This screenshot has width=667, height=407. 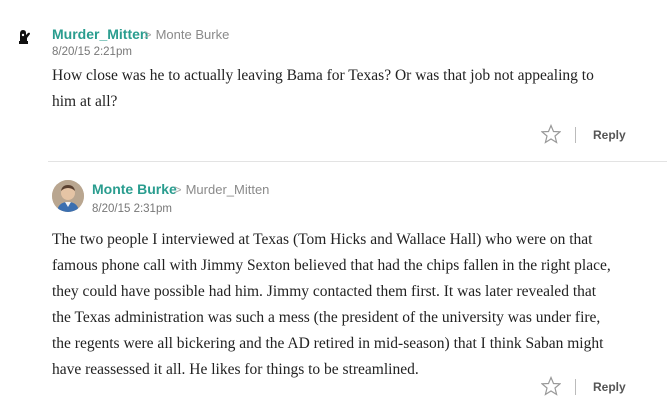 I want to click on author-name: Monte Burke, so click(x=134, y=189).